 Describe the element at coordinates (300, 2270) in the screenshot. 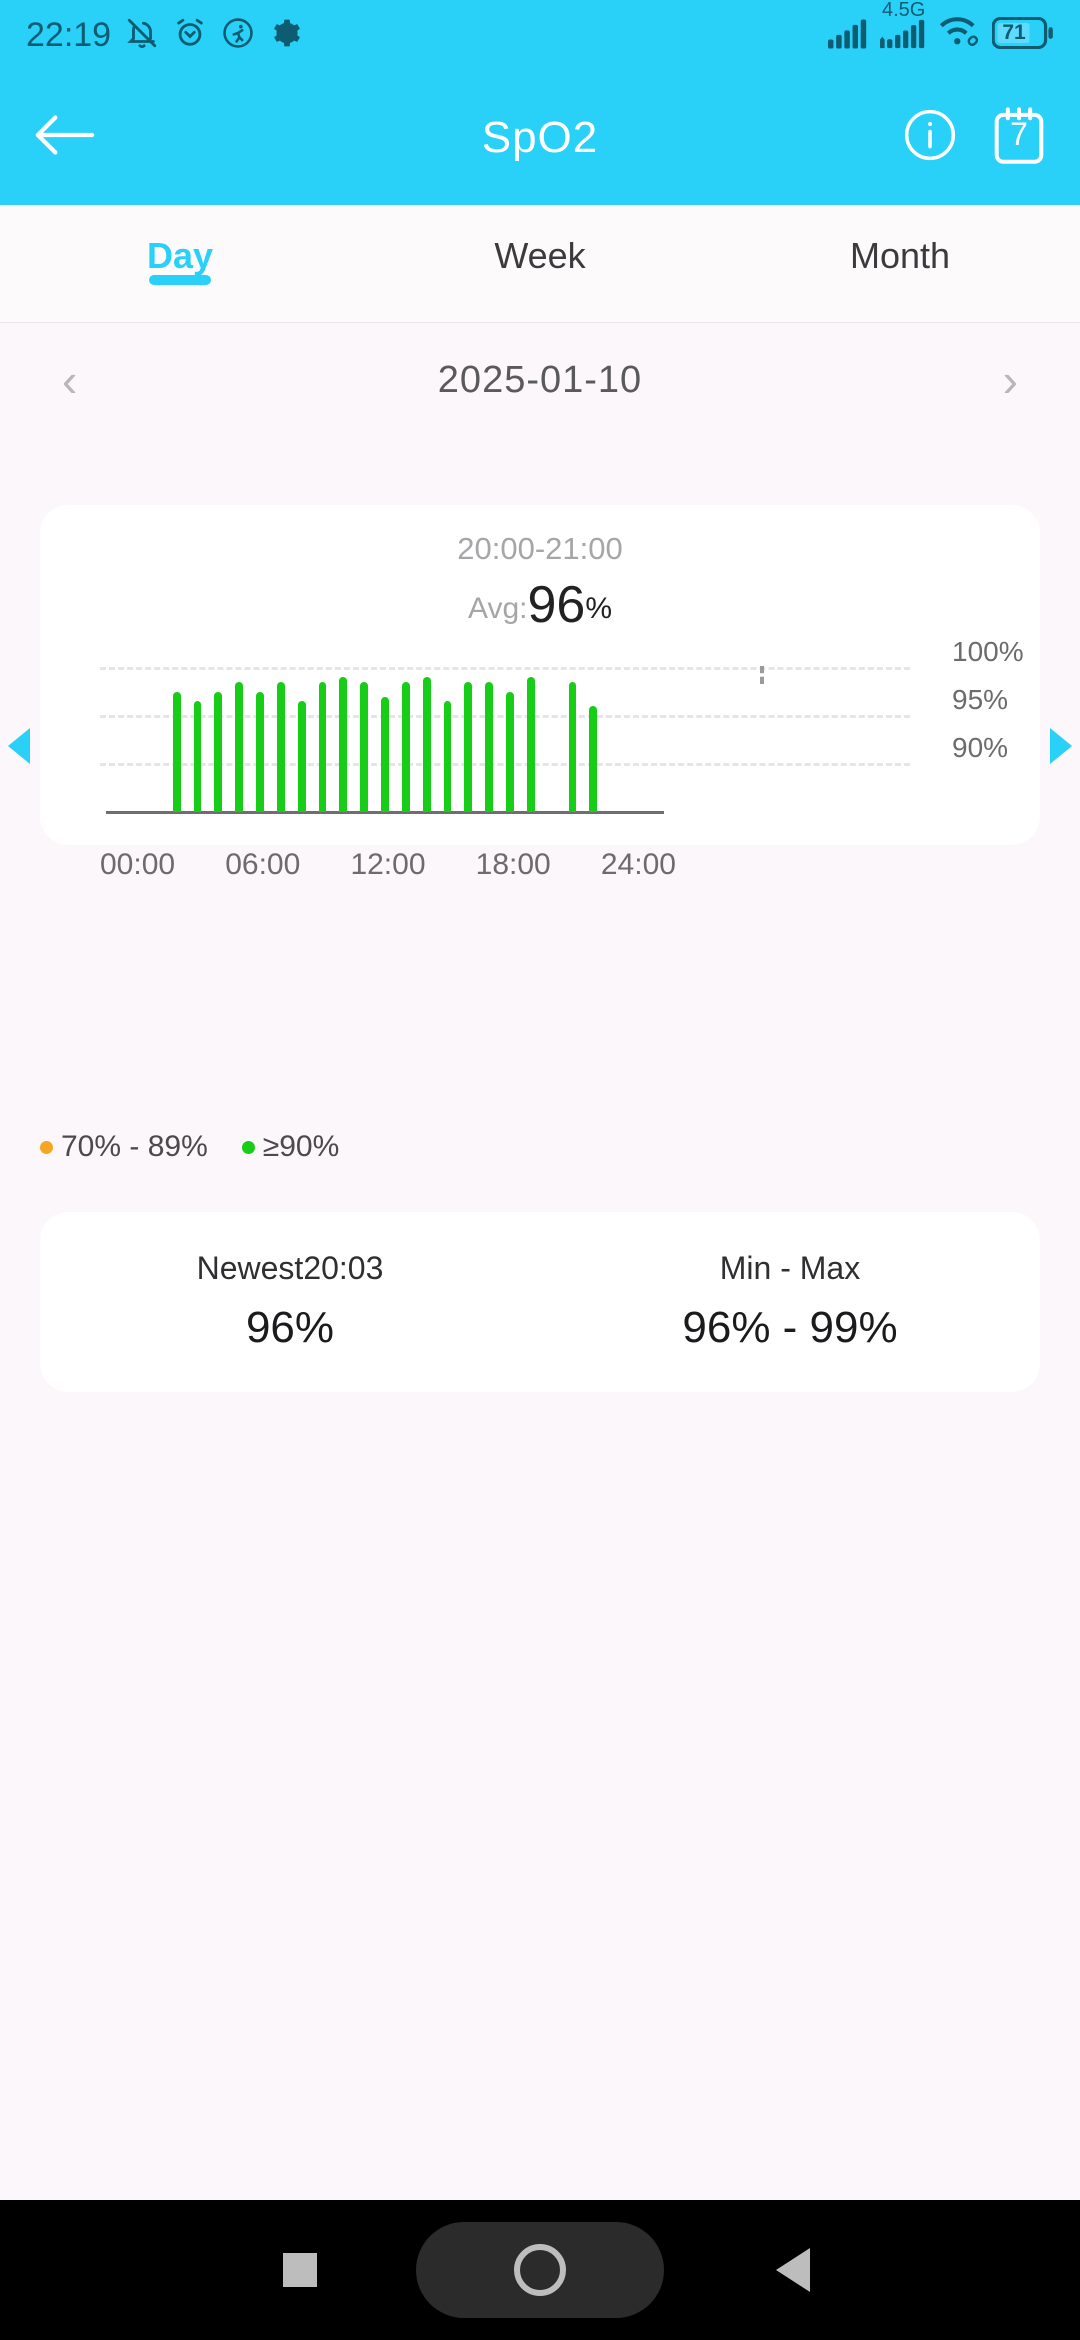

I see `recents-square-icon` at that location.